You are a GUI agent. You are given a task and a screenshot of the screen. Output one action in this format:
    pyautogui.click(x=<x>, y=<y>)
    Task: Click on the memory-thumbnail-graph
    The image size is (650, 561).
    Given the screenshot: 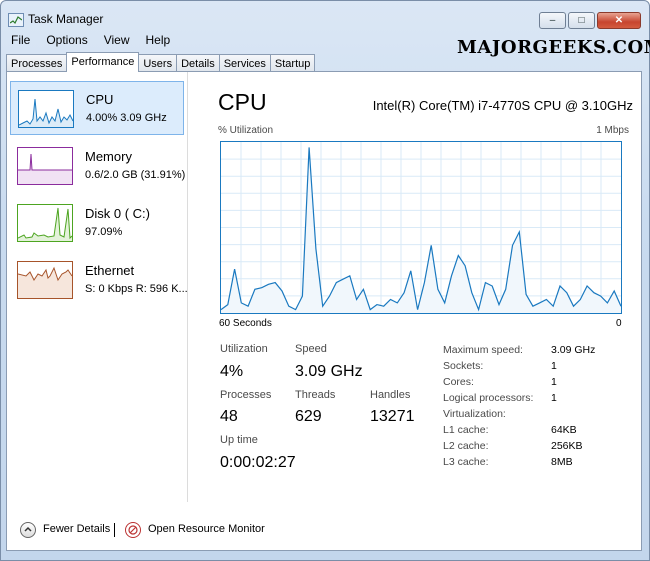 What is the action you would take?
    pyautogui.click(x=45, y=166)
    